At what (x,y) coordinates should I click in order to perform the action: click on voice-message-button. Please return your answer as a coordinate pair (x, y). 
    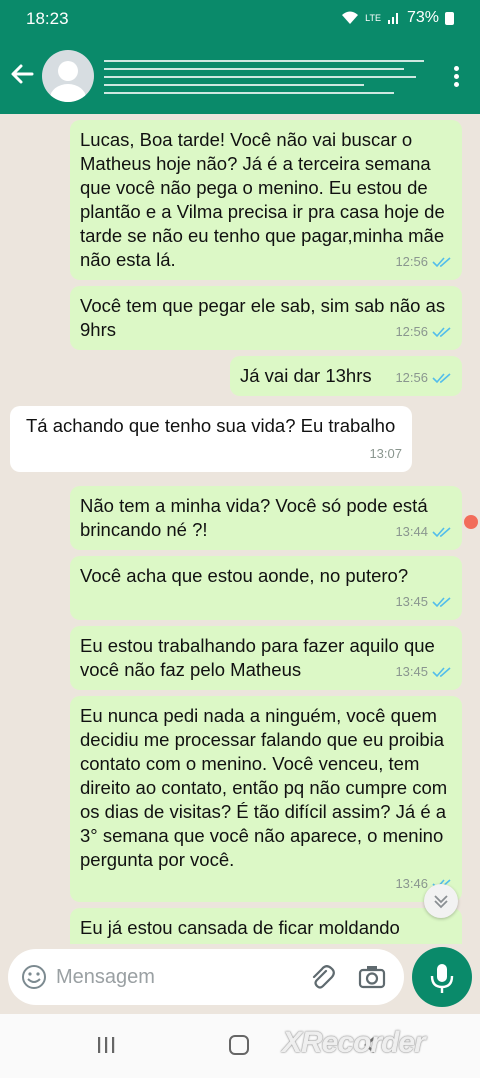
    Looking at the image, I should click on (442, 977).